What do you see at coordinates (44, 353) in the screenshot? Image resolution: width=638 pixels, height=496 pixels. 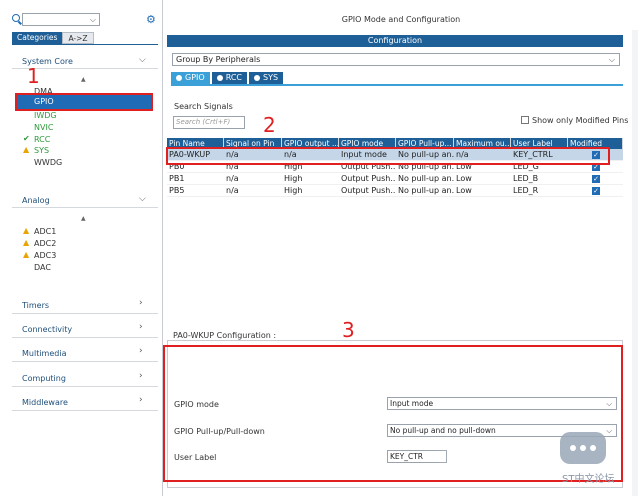 I see `group-multimedia: Multimedia` at bounding box center [44, 353].